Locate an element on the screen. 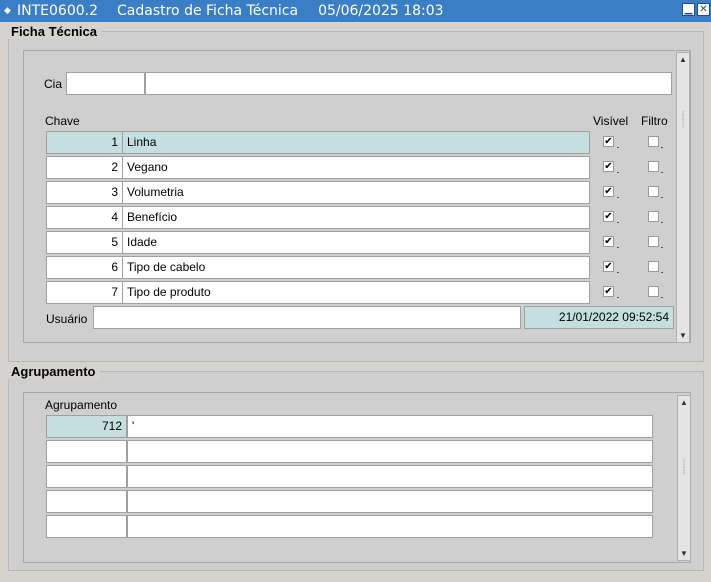 The image size is (711, 582). cia-name-field is located at coordinates (408, 83).